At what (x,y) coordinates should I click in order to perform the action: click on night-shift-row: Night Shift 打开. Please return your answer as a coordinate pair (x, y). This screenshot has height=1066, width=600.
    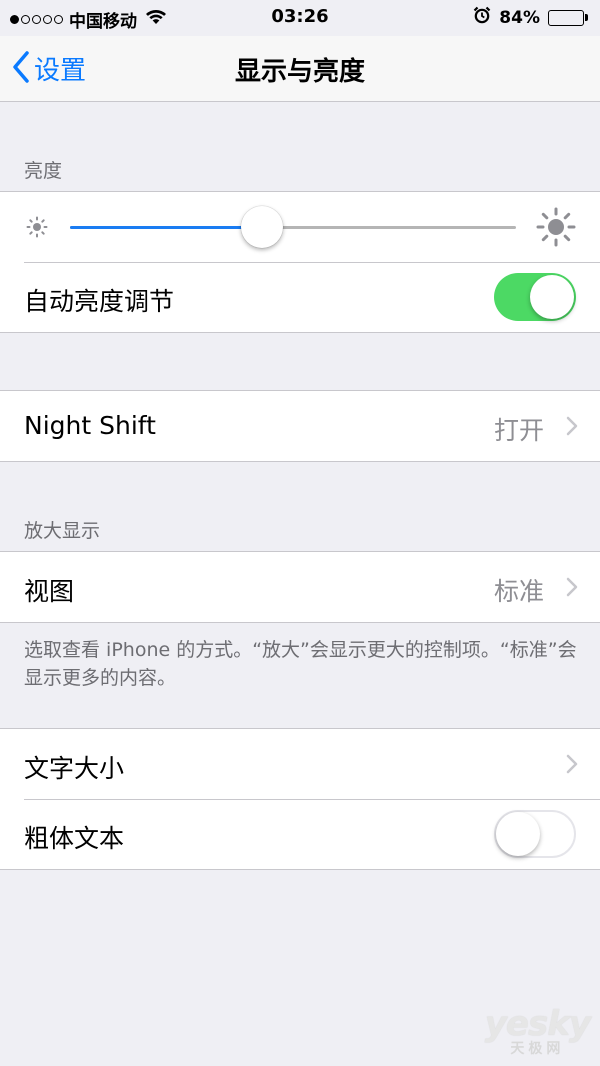
    Looking at the image, I should click on (300, 426).